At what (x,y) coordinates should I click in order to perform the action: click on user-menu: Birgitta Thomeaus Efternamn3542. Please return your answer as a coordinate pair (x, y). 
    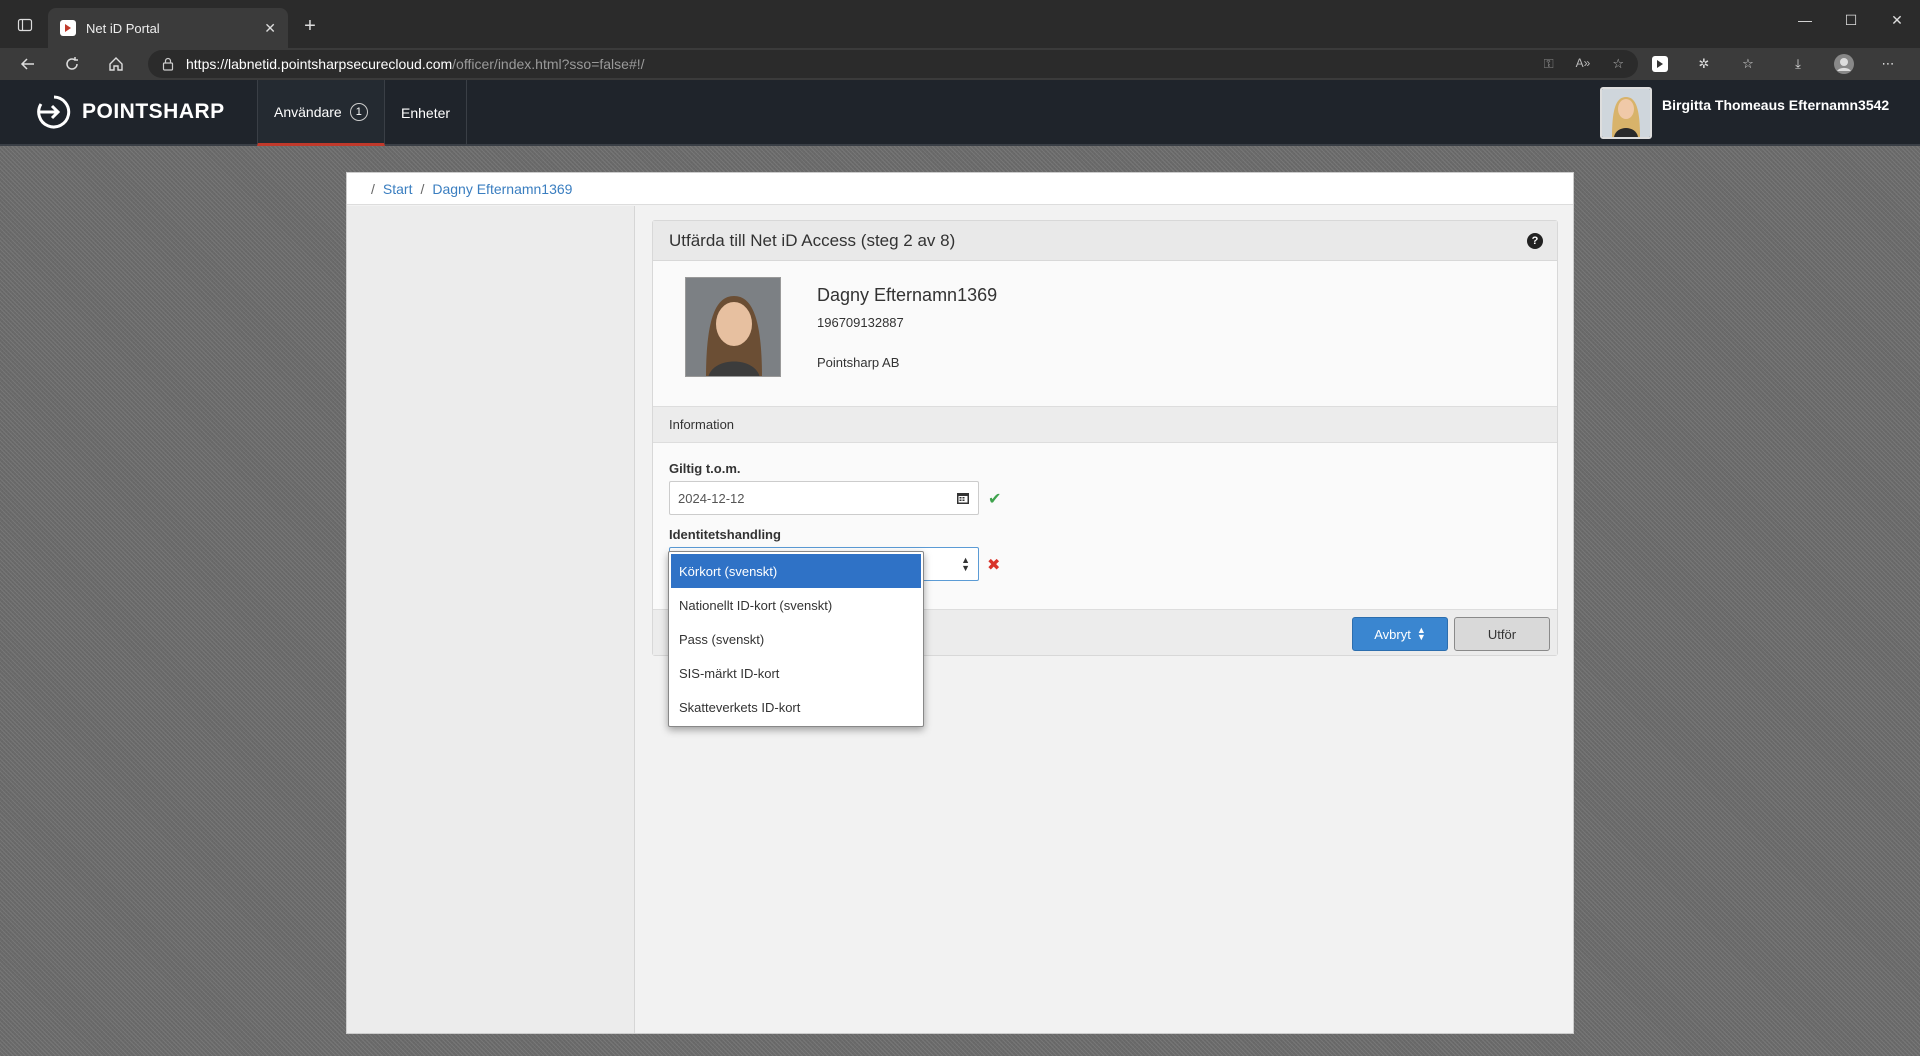
    Looking at the image, I should click on (1744, 113).